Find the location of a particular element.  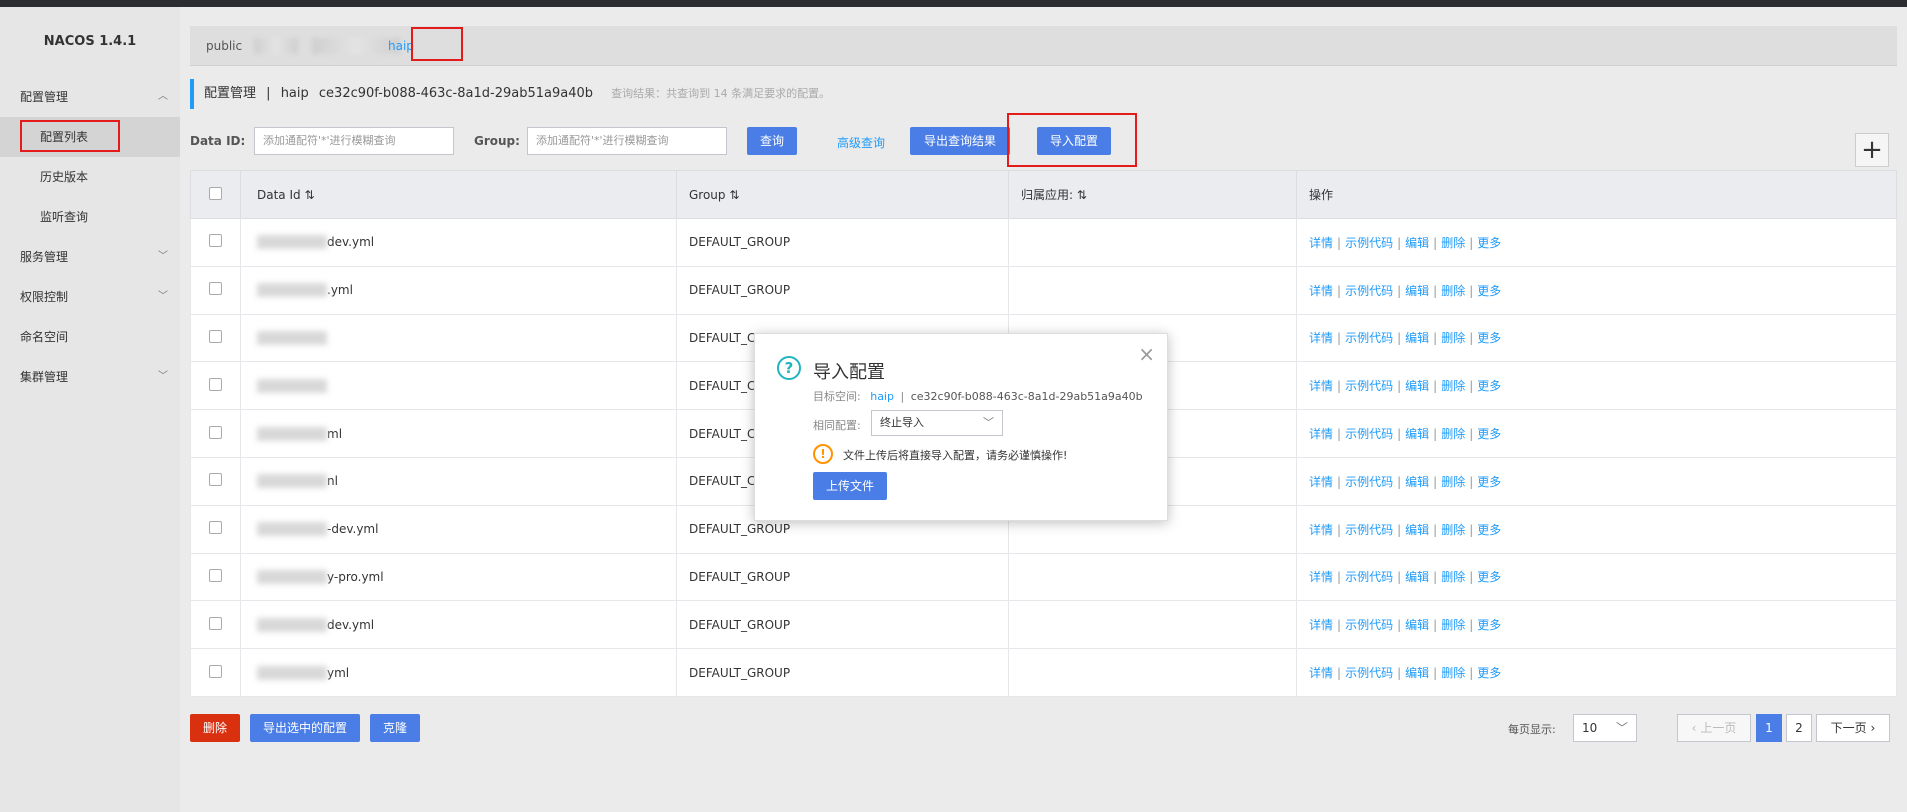

dataid-input: 添加通配符'*'进行模糊查询 is located at coordinates (354, 141).